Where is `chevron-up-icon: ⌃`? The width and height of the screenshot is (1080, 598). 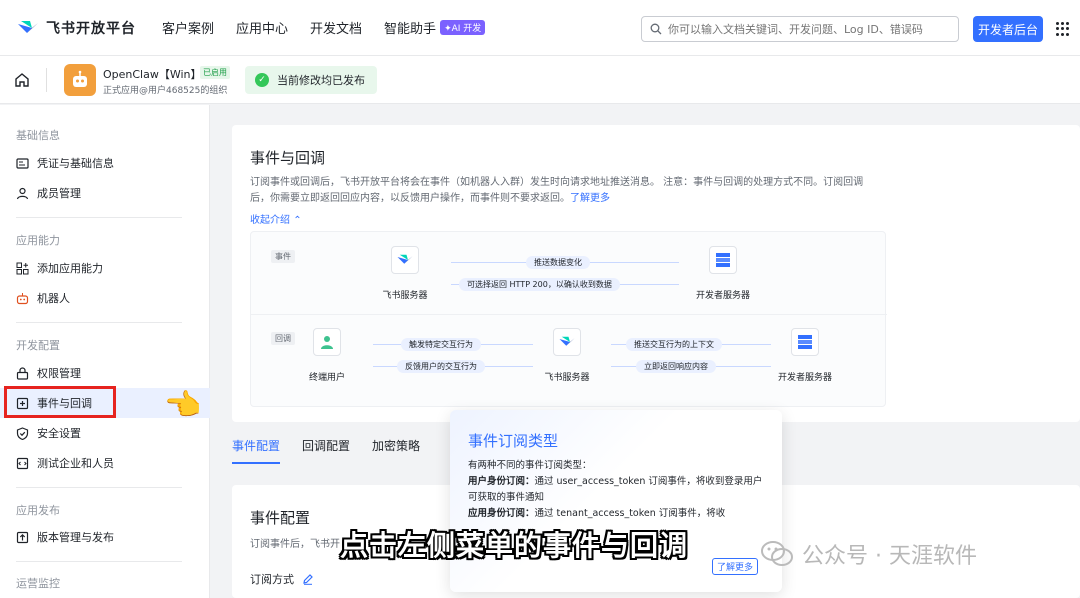 chevron-up-icon: ⌃ is located at coordinates (297, 220).